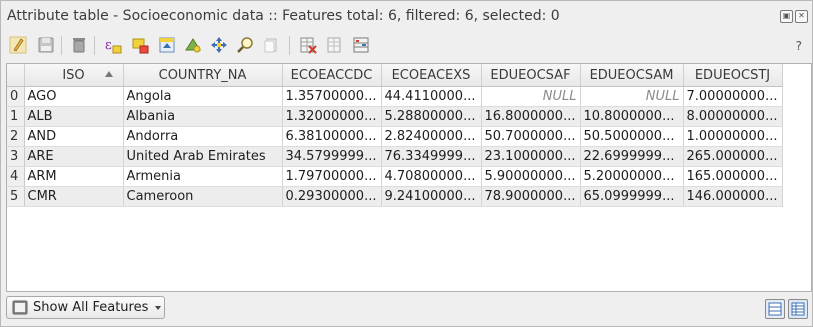  What do you see at coordinates (786, 16) in the screenshot?
I see `float-icon: ▣` at bounding box center [786, 16].